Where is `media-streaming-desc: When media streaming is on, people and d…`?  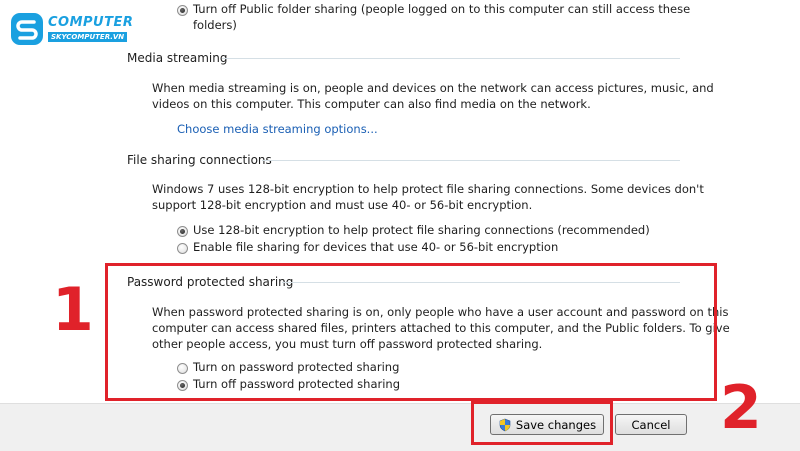
media-streaming-desc: When media streaming is on, people and d… is located at coordinates (433, 88).